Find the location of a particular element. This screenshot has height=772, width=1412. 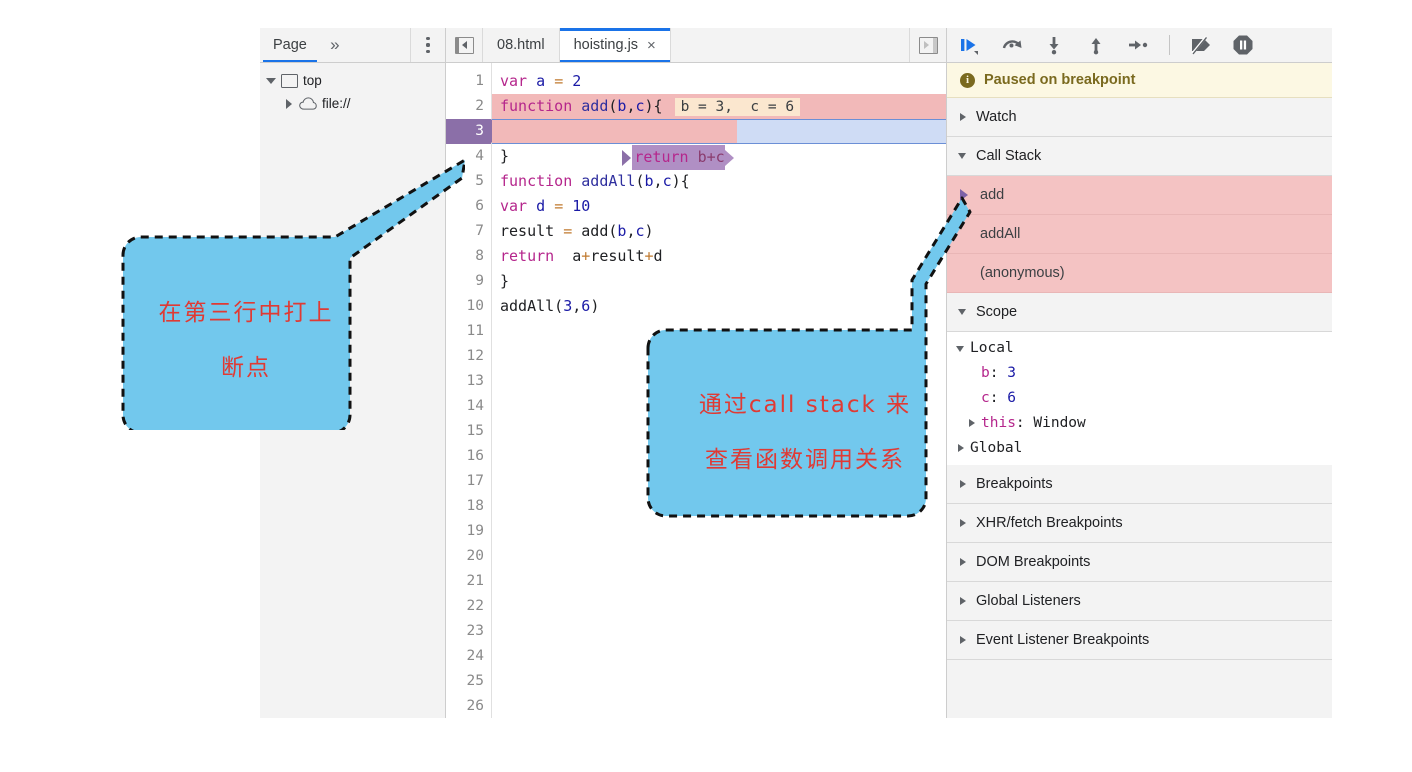

step-into-icon is located at coordinates (1054, 45).